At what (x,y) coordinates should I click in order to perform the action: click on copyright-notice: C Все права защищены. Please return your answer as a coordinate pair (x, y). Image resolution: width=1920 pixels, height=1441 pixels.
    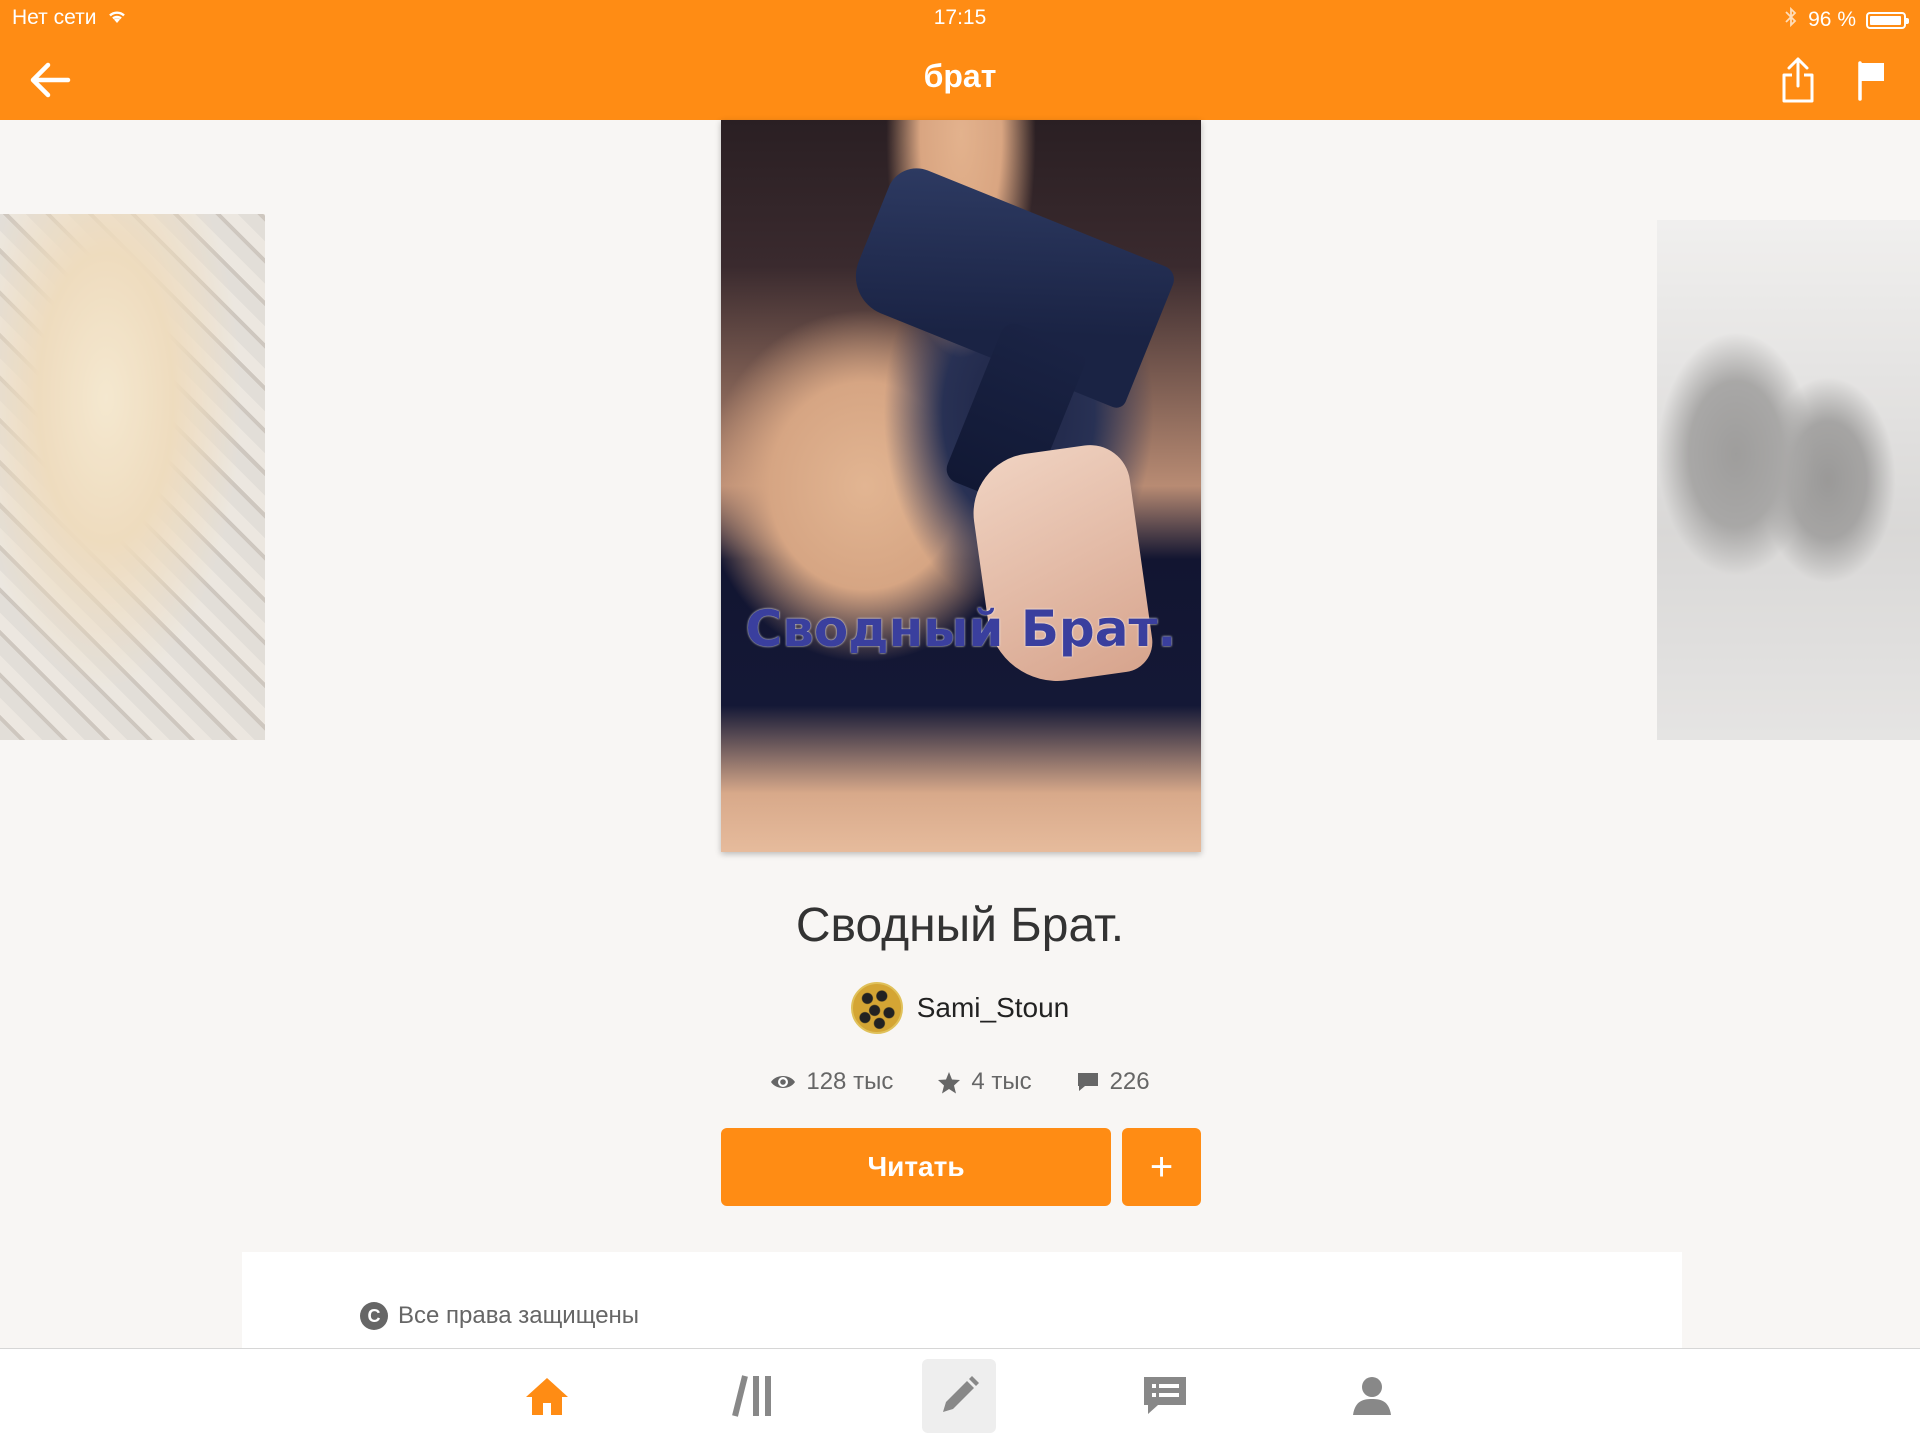
    Looking at the image, I should click on (499, 1316).